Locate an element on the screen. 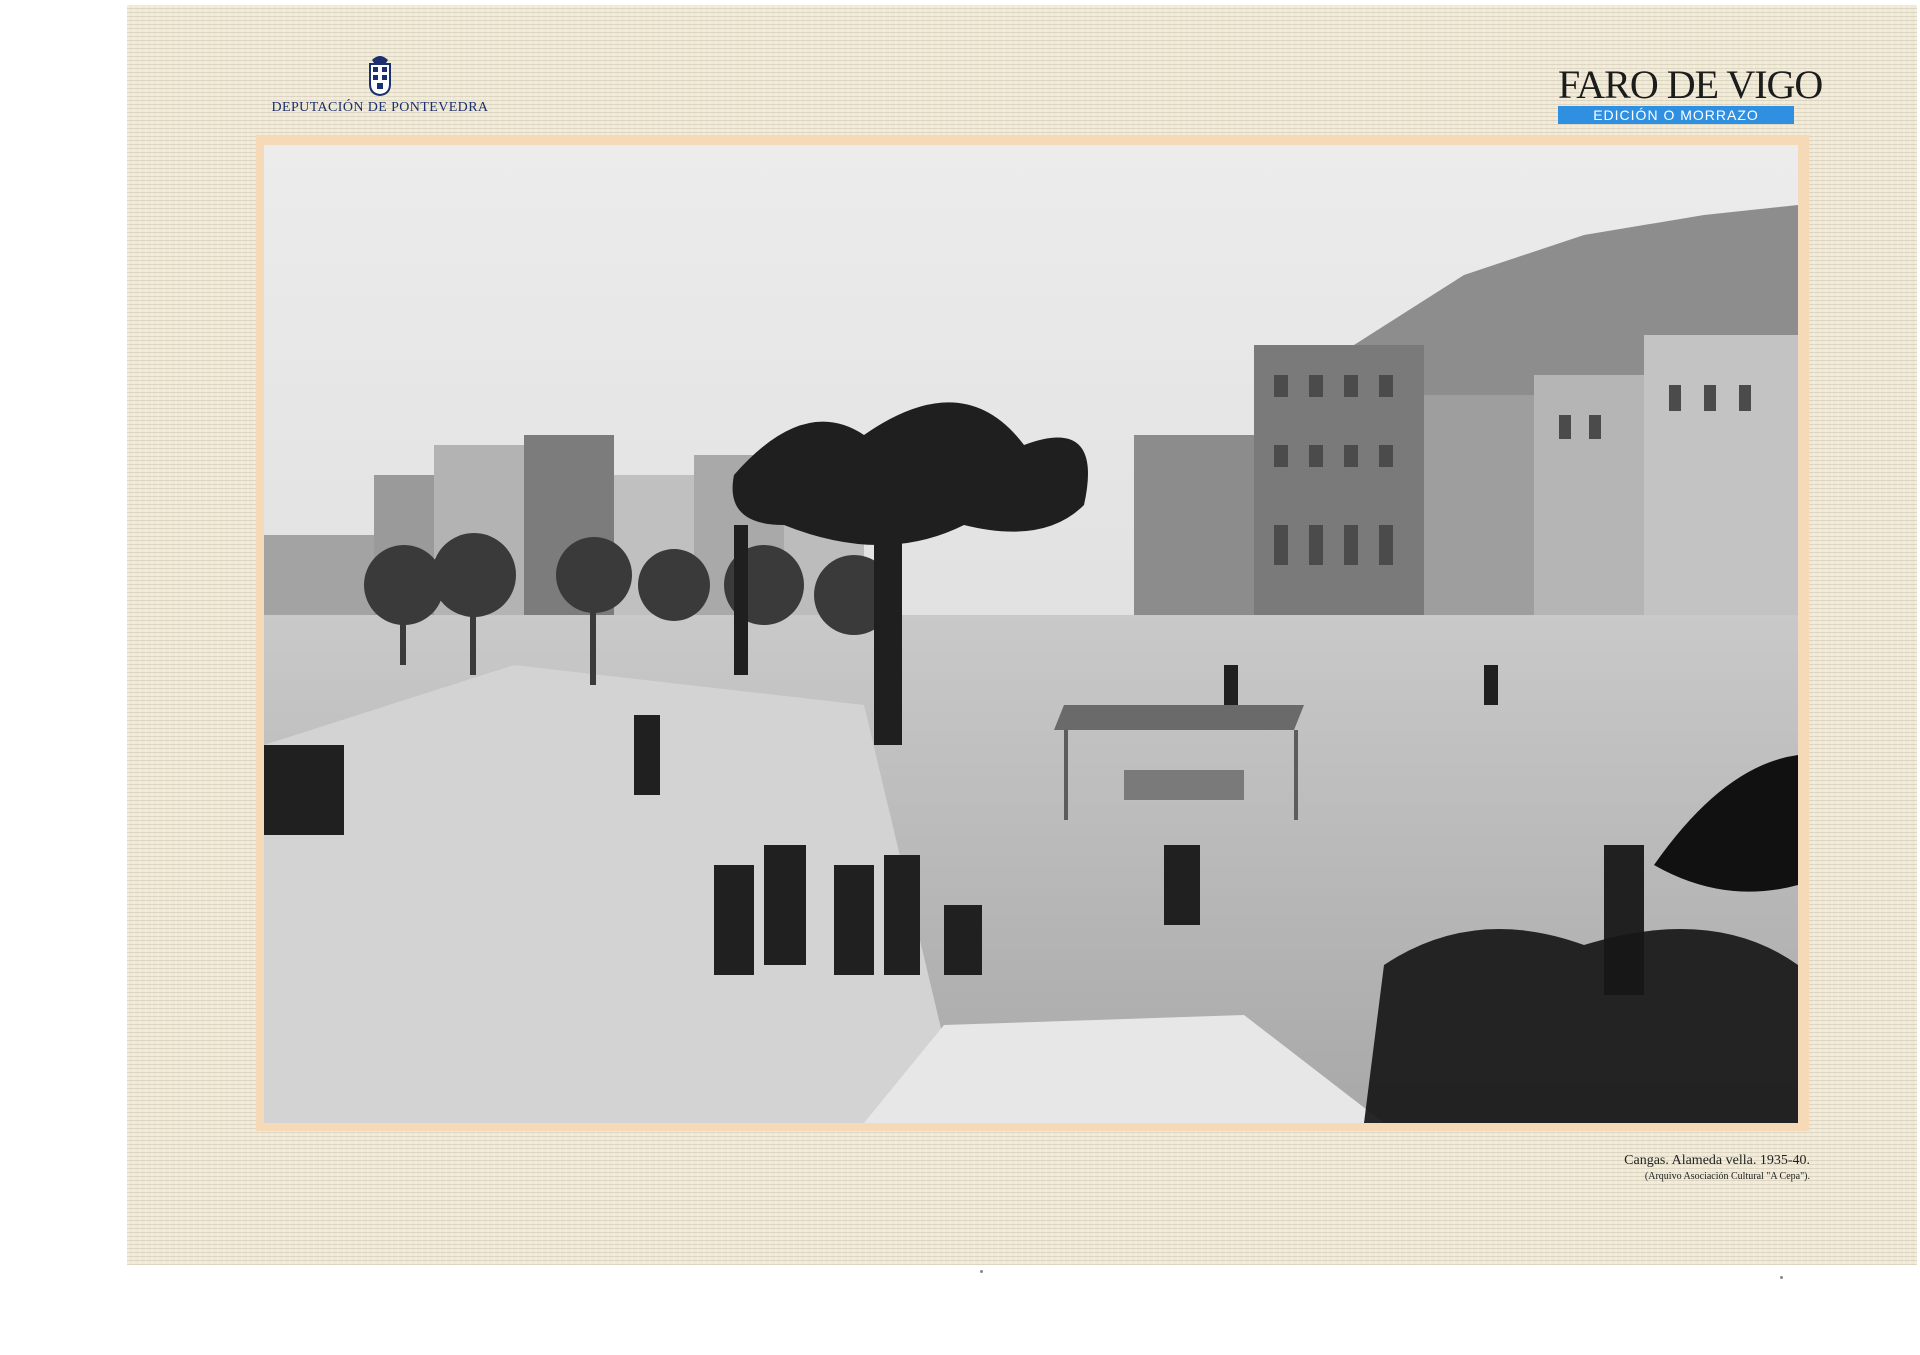 The width and height of the screenshot is (1920, 1355). coat-of-arms-icon is located at coordinates (380, 76).